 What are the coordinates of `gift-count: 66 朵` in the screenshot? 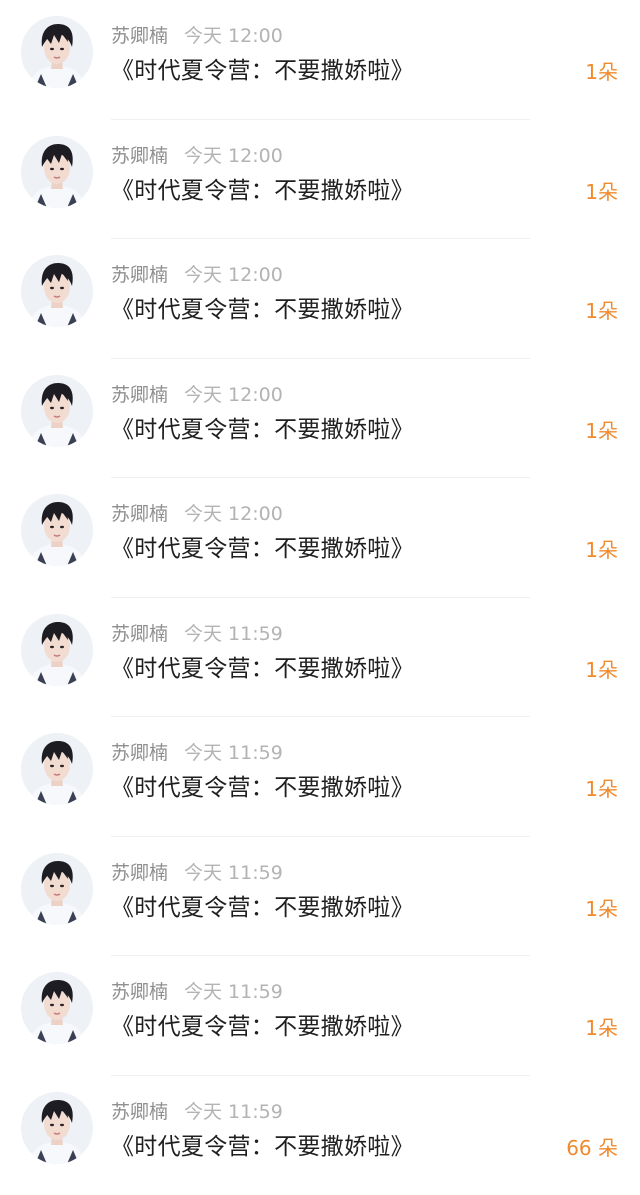 It's located at (592, 1148).